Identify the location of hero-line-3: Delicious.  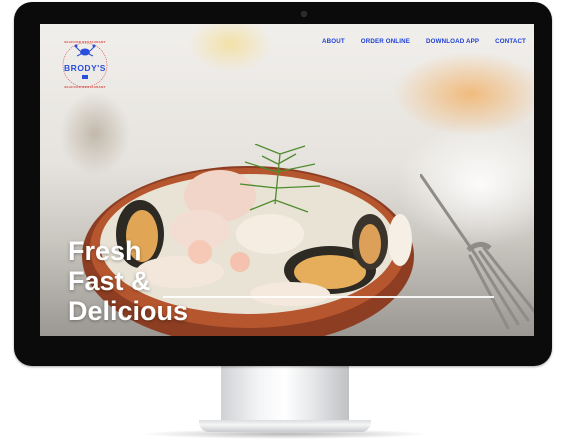
(128, 311).